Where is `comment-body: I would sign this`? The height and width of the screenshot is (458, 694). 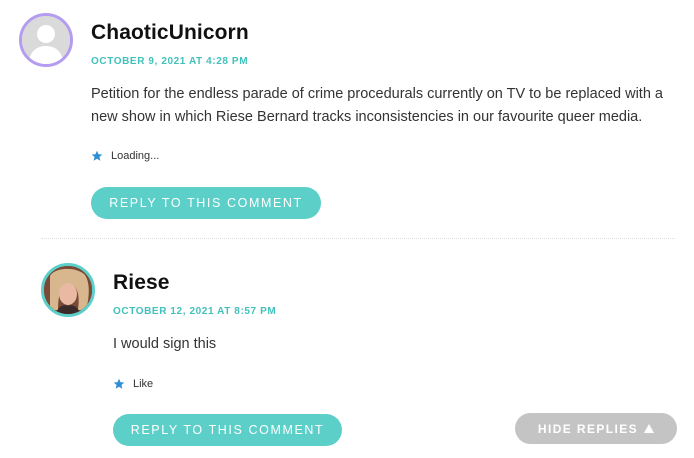 comment-body: I would sign this is located at coordinates (165, 344).